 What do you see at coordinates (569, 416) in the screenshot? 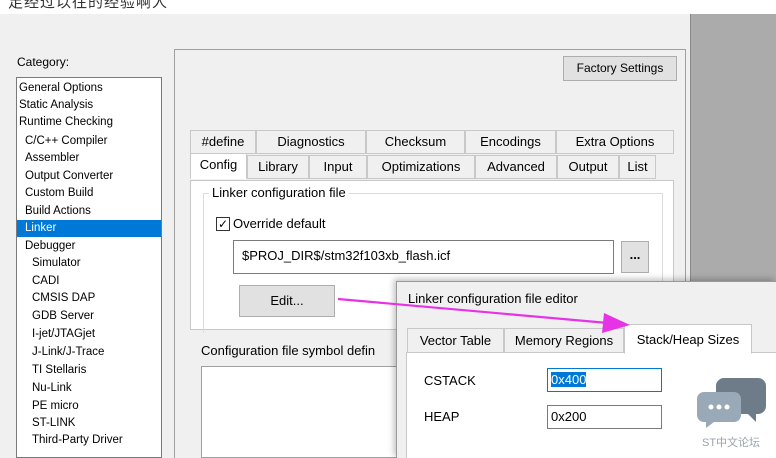
I see `heap-value: 0x200` at bounding box center [569, 416].